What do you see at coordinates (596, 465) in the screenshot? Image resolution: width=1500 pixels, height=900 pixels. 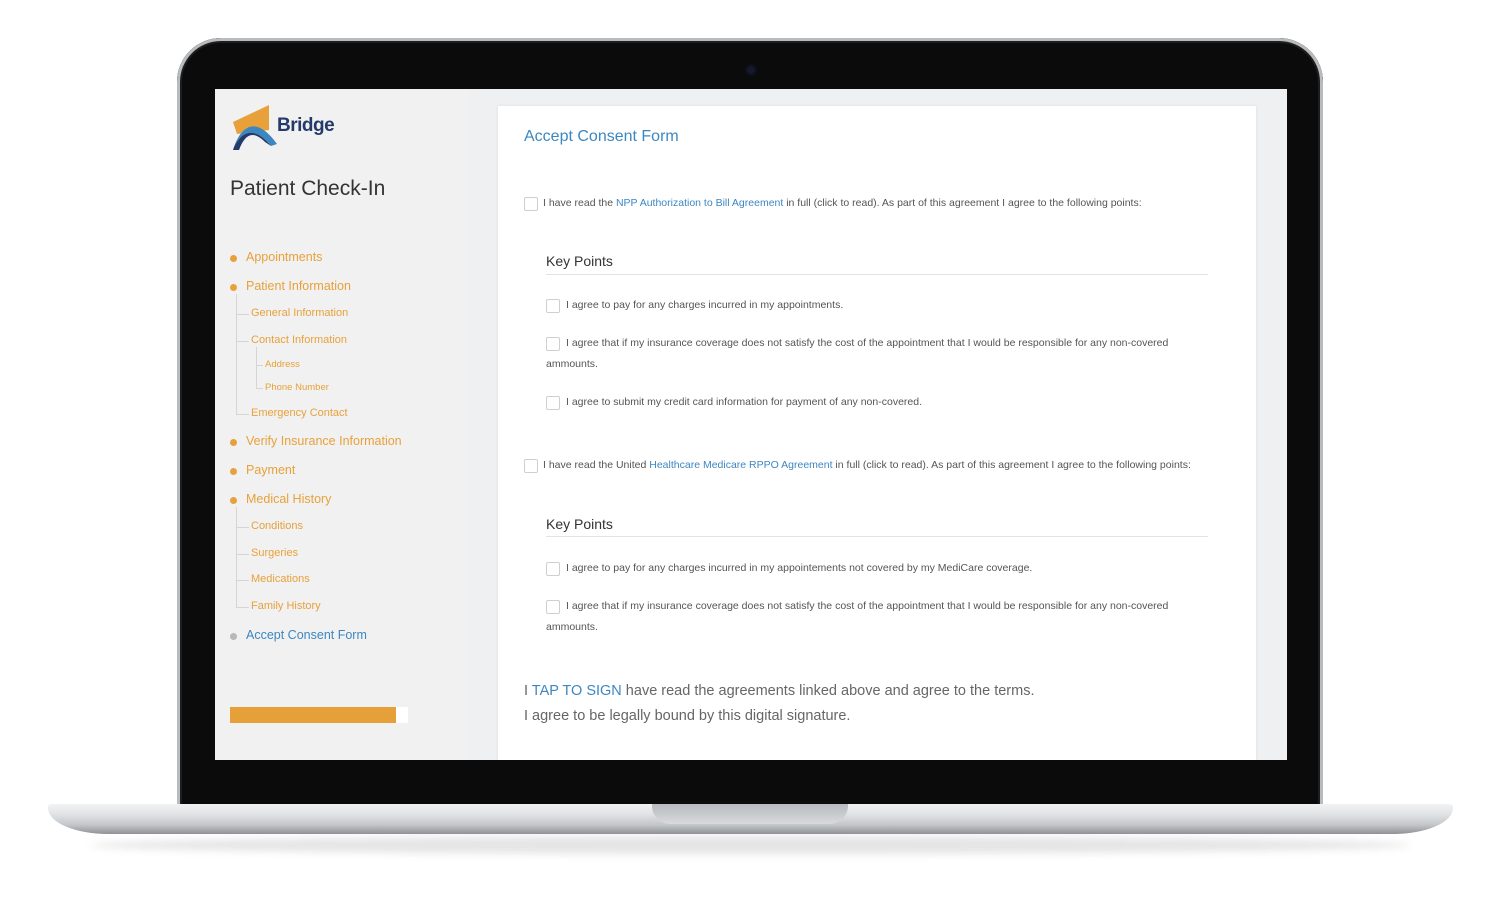 I see `agreement-prefix: I have read the United` at bounding box center [596, 465].